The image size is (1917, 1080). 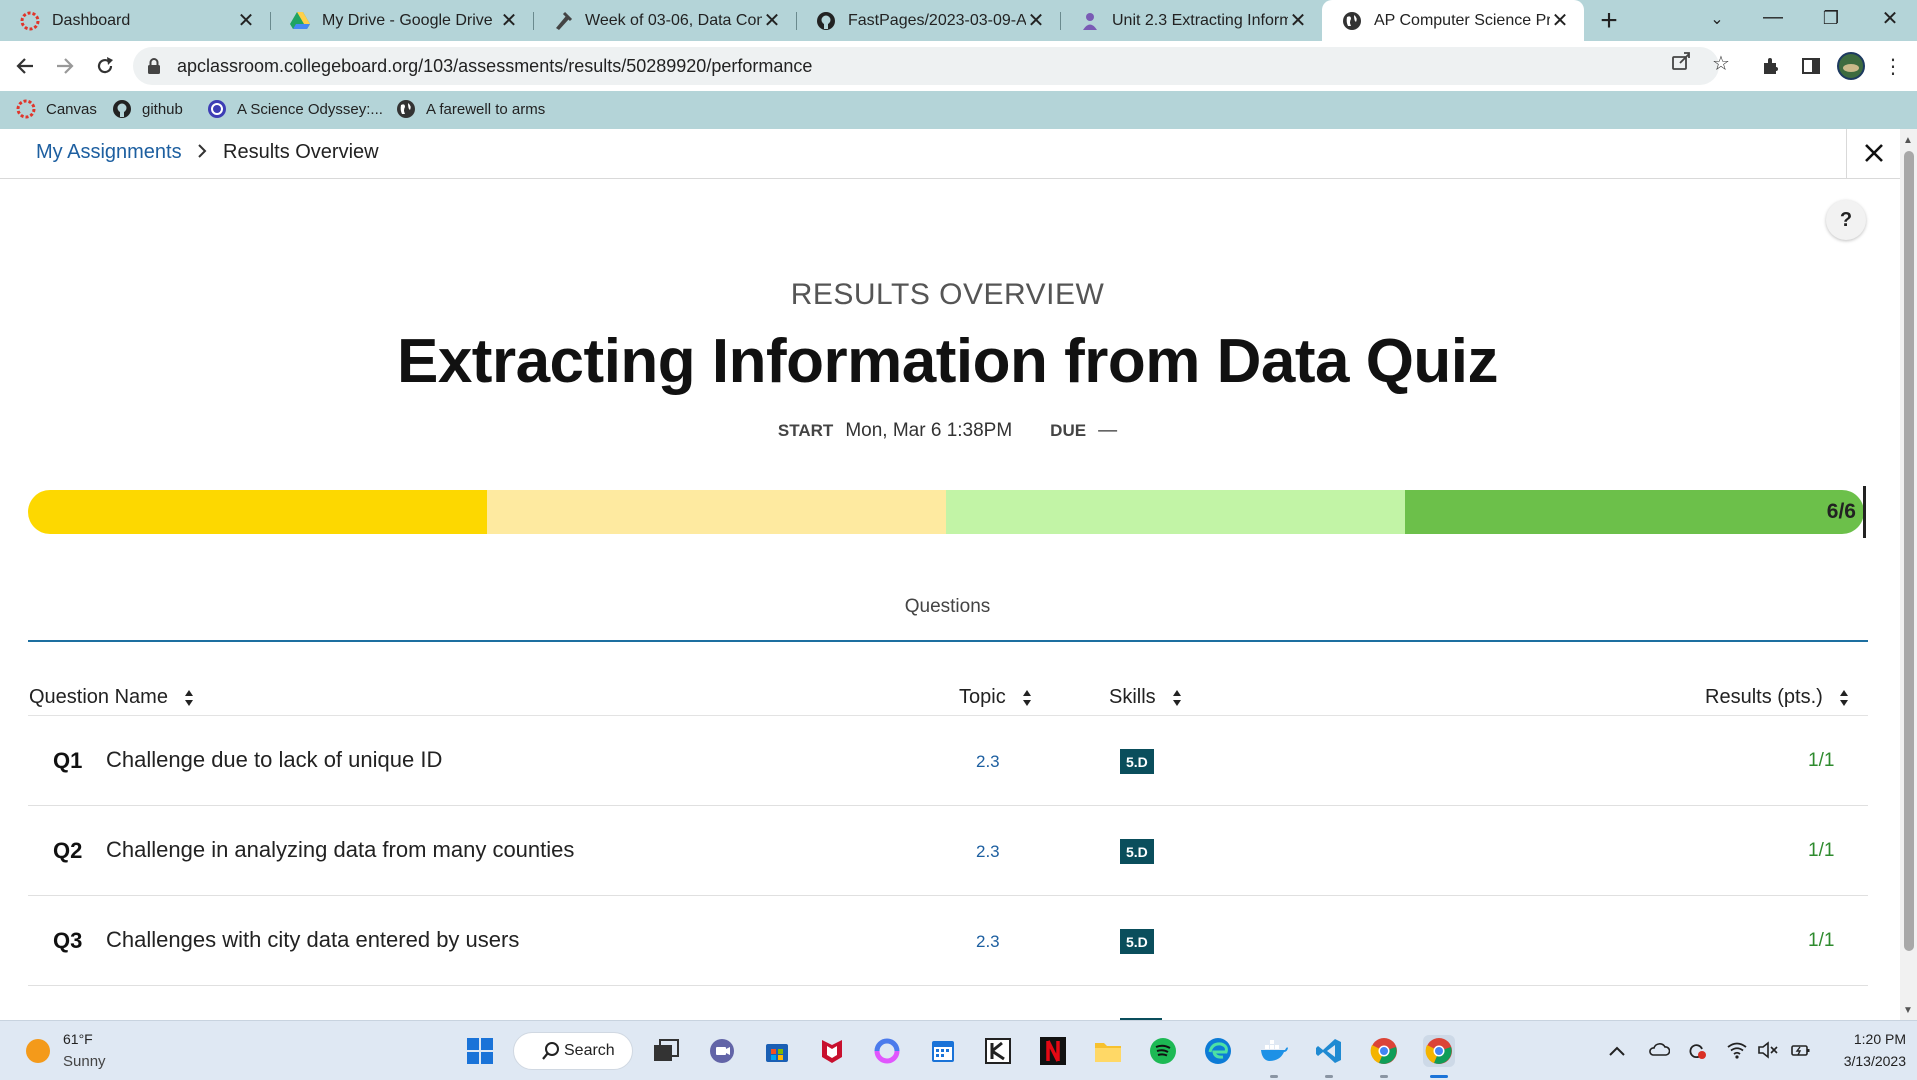 I want to click on tab-fastpages: FastPages/2023-03-09-AP- ✕, so click(x=928, y=20).